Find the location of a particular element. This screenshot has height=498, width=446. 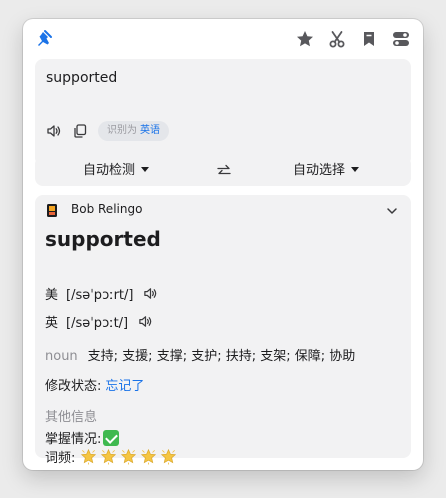

toggle-icon is located at coordinates (401, 39).